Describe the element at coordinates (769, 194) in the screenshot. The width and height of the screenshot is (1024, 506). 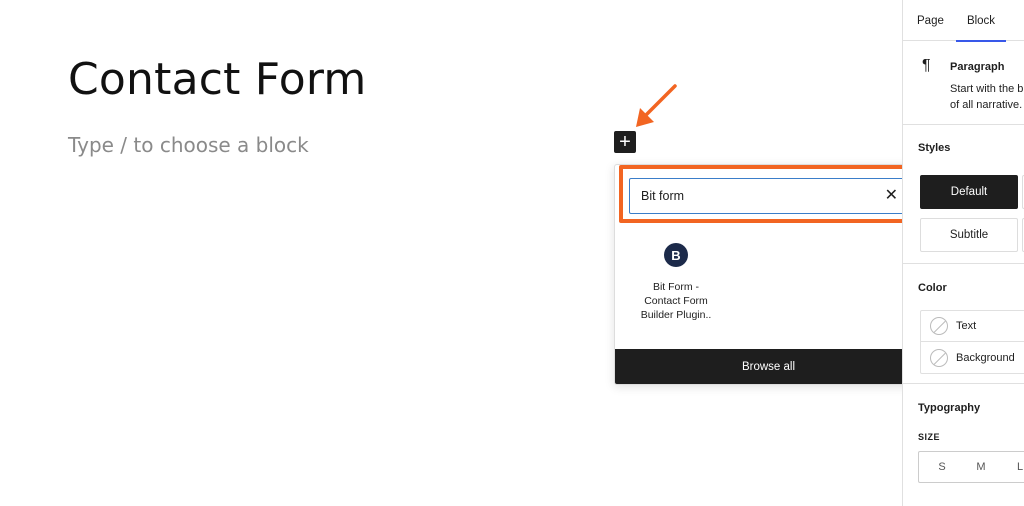
I see `annotation-highlight-box` at that location.